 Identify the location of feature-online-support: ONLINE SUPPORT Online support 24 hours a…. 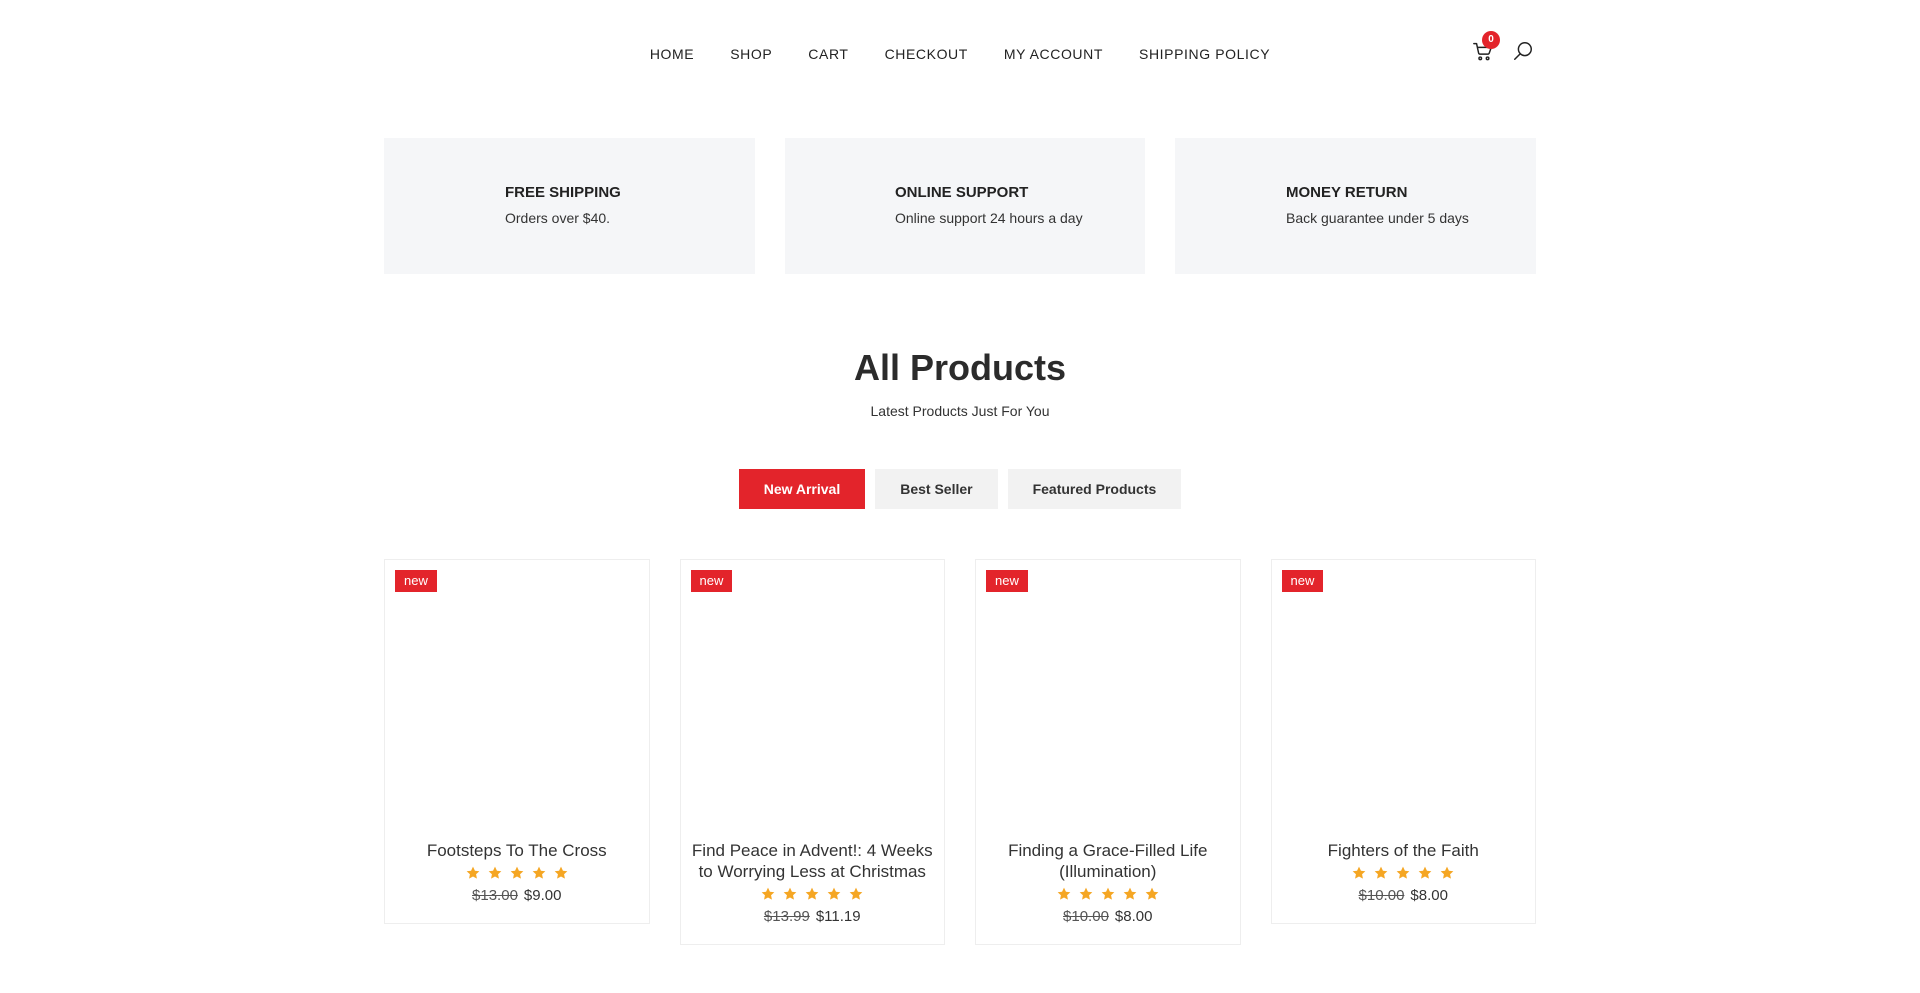
(965, 206).